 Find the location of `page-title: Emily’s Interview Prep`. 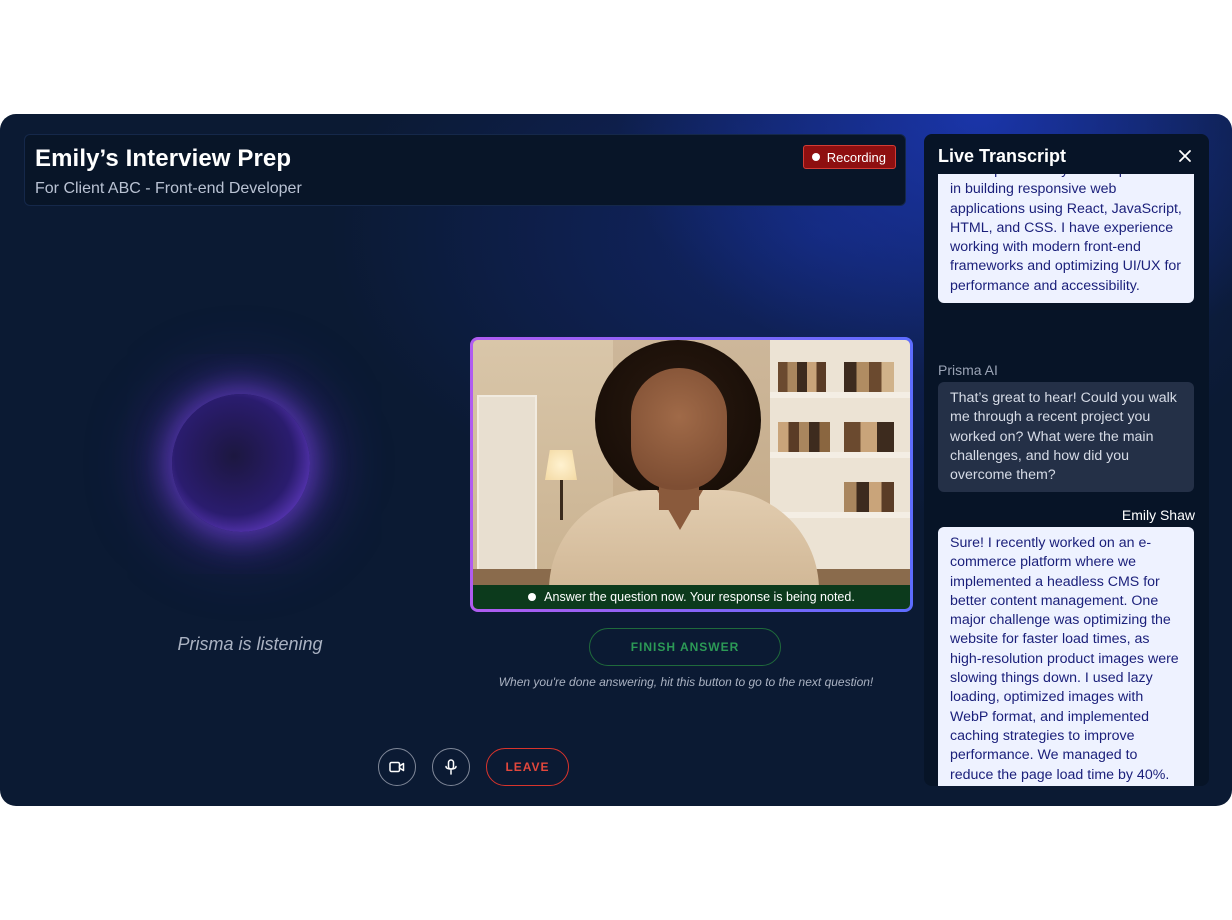

page-title: Emily’s Interview Prep is located at coordinates (163, 158).